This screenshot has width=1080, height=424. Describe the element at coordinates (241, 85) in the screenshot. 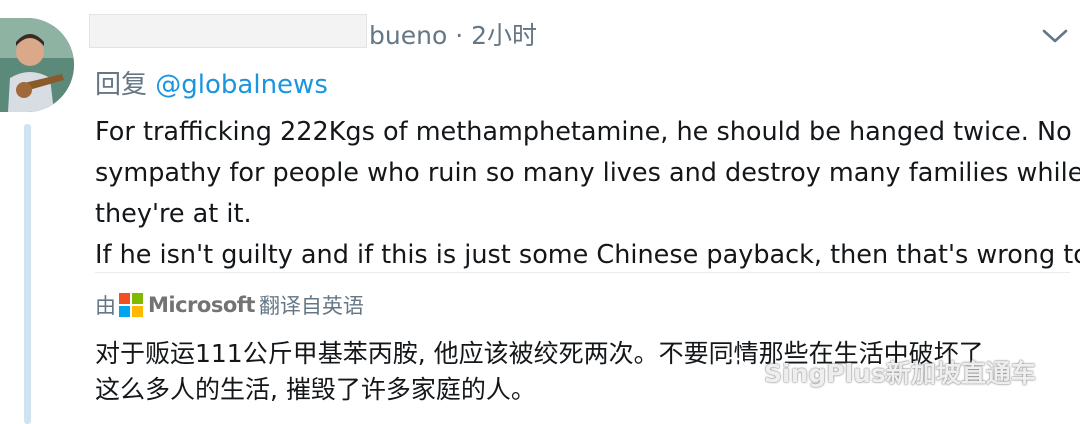

I see `reply-mention-link: @globalnews` at that location.